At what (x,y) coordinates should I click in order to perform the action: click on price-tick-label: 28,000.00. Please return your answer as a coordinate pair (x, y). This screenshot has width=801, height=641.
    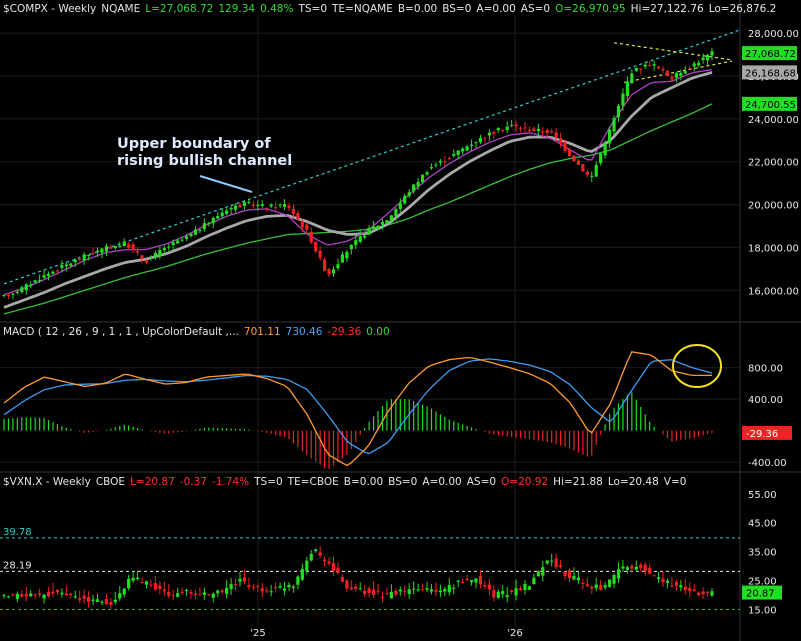
    Looking at the image, I should click on (773, 34).